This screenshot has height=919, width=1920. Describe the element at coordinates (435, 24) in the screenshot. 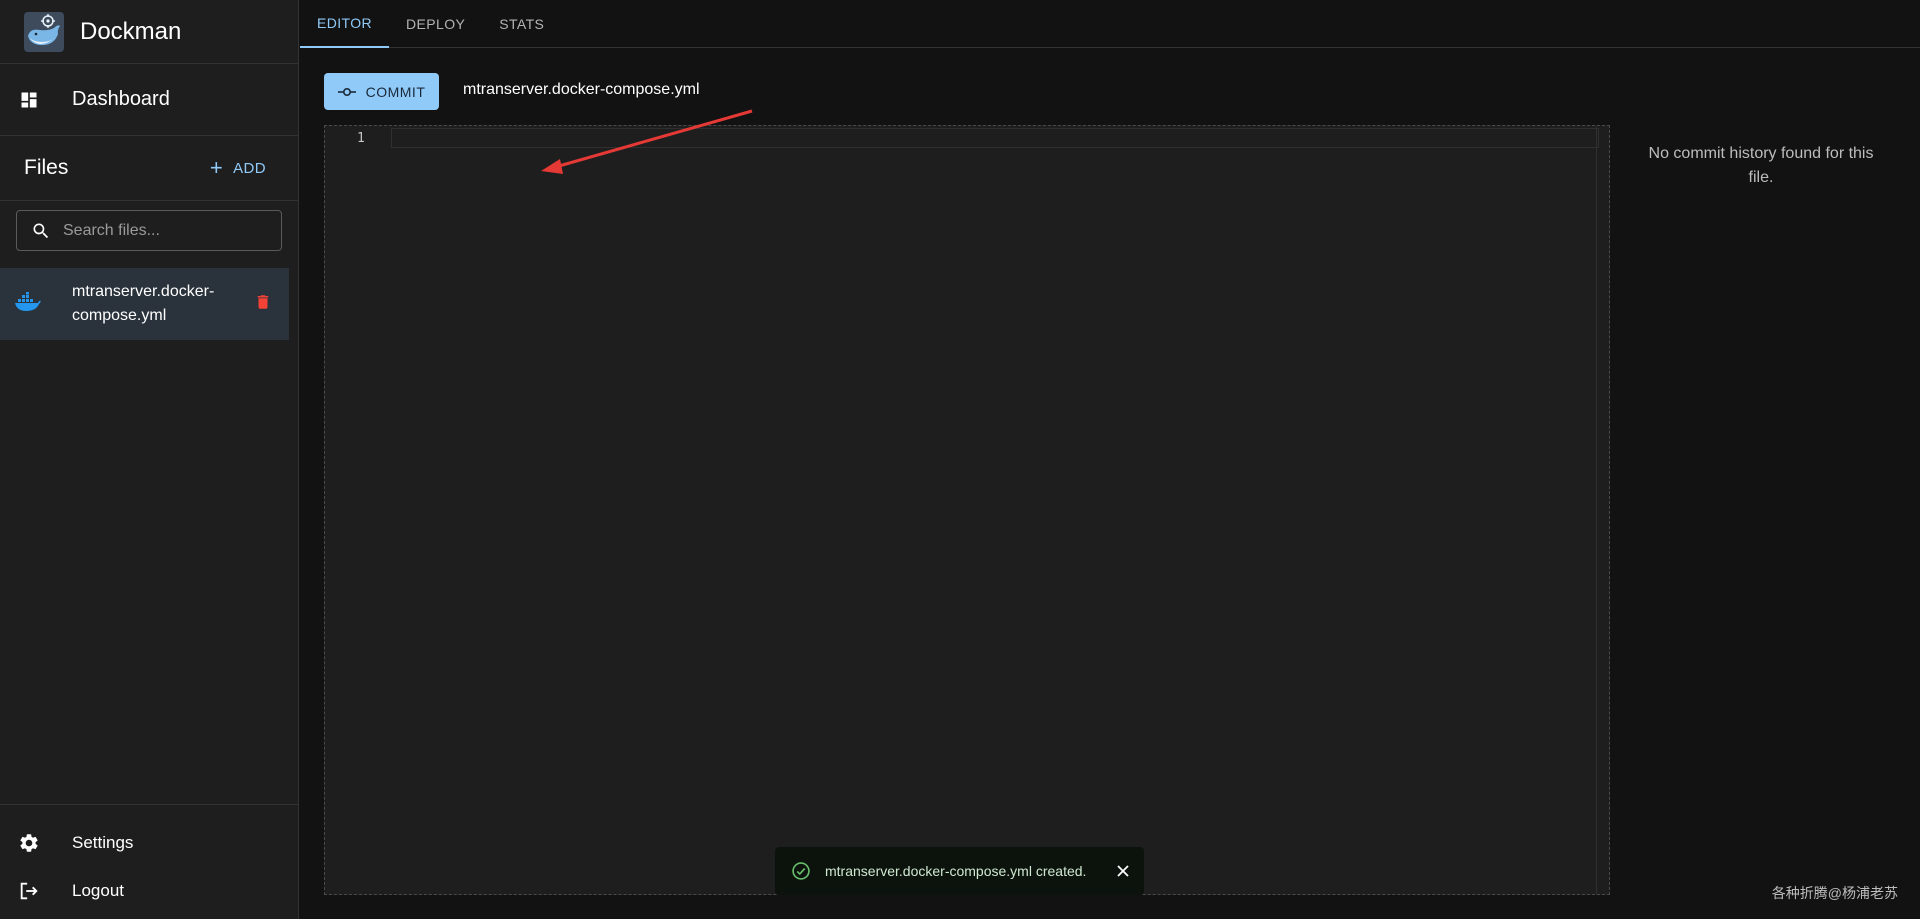

I see `tab-deploy: DEPLOY` at that location.